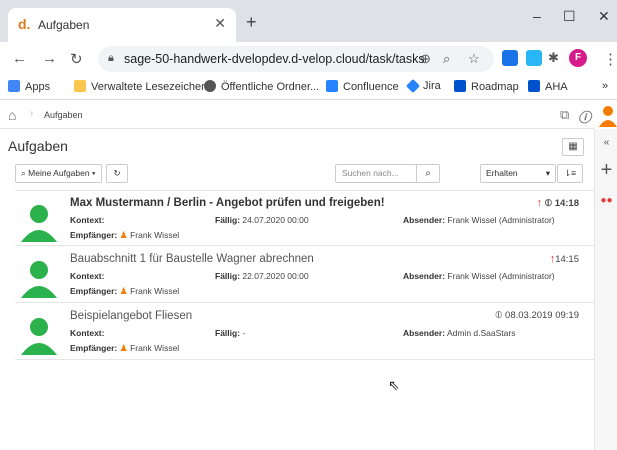 The width and height of the screenshot is (617, 450). Describe the element at coordinates (76, 59) in the screenshot. I see `reload-icon: ↻` at that location.